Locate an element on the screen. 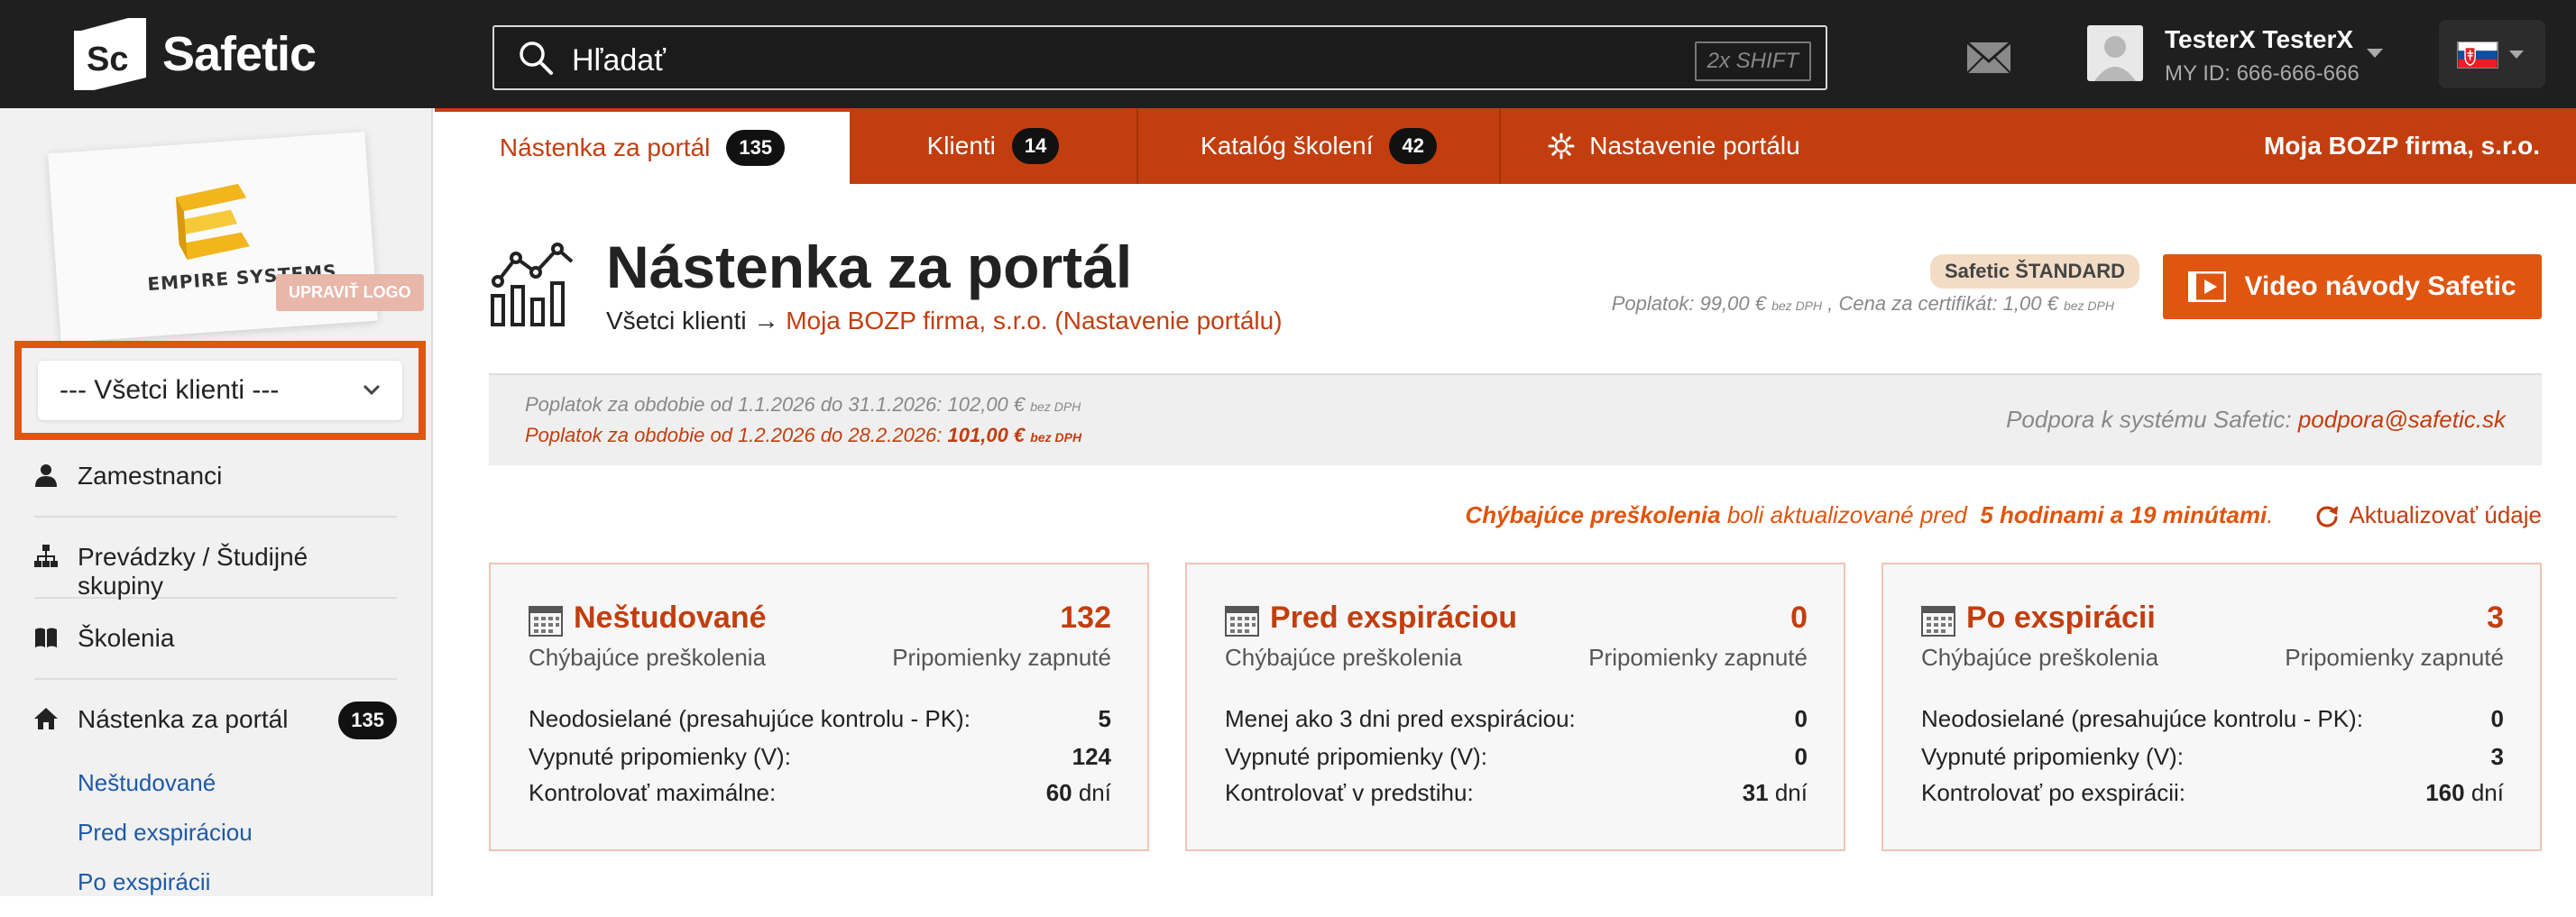 This screenshot has height=917, width=2576. tab-clients: Klienti 14 is located at coordinates (994, 146).